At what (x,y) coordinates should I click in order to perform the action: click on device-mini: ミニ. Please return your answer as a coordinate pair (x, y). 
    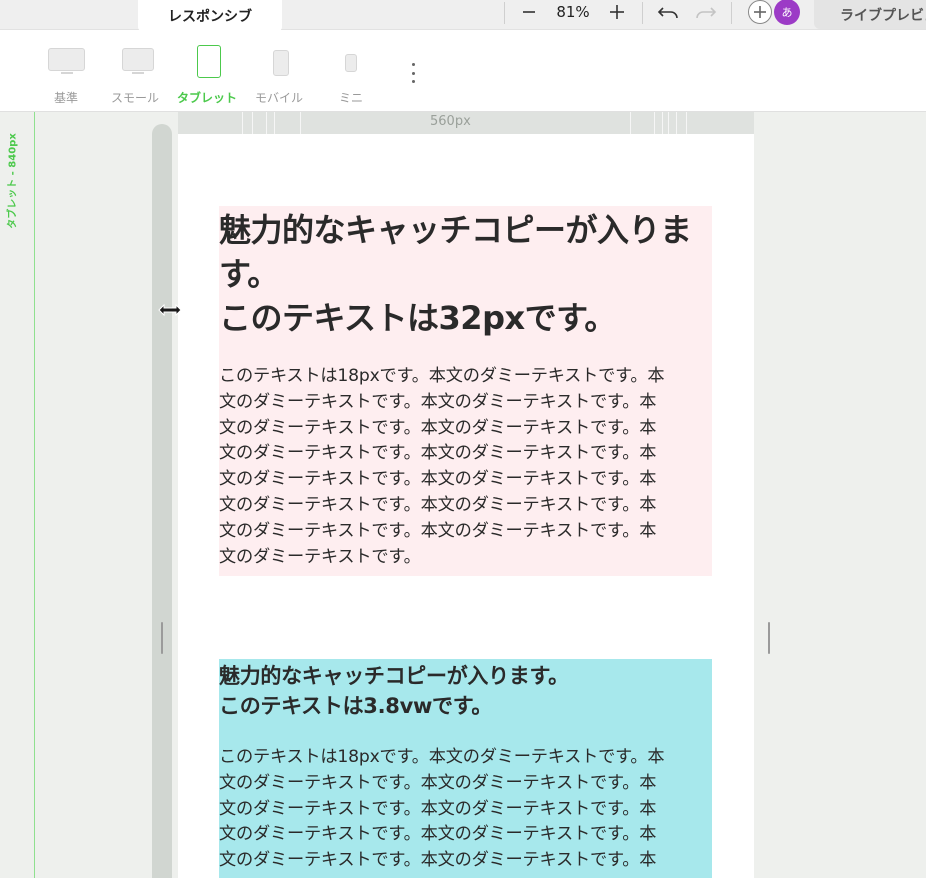
    Looking at the image, I should click on (351, 71).